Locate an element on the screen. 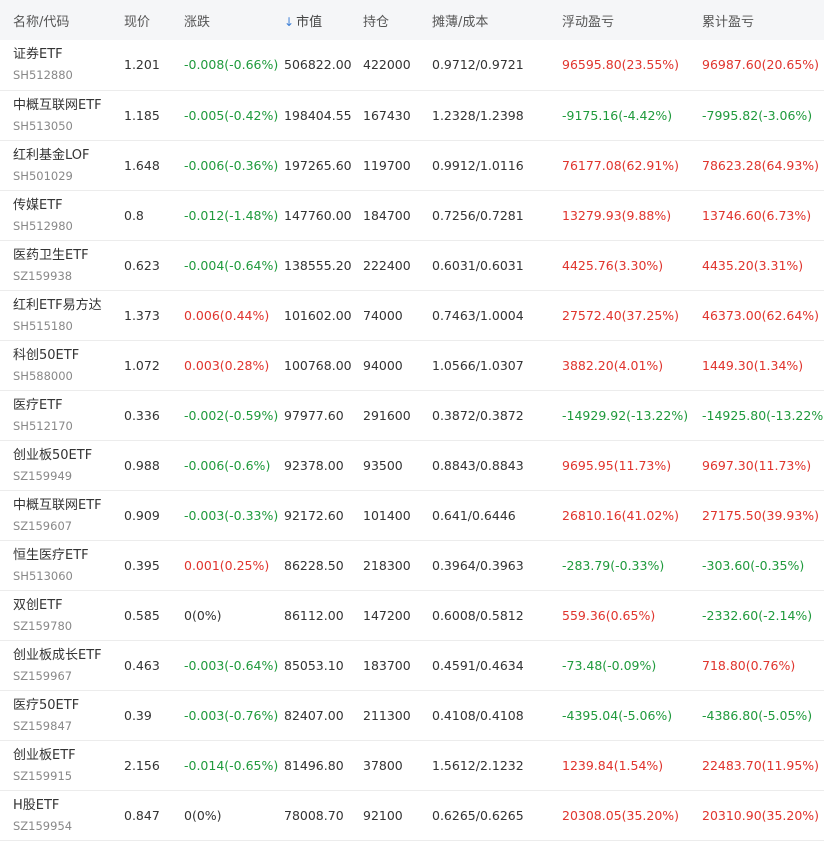  market-value-cell: 82407.00 is located at coordinates (314, 715).